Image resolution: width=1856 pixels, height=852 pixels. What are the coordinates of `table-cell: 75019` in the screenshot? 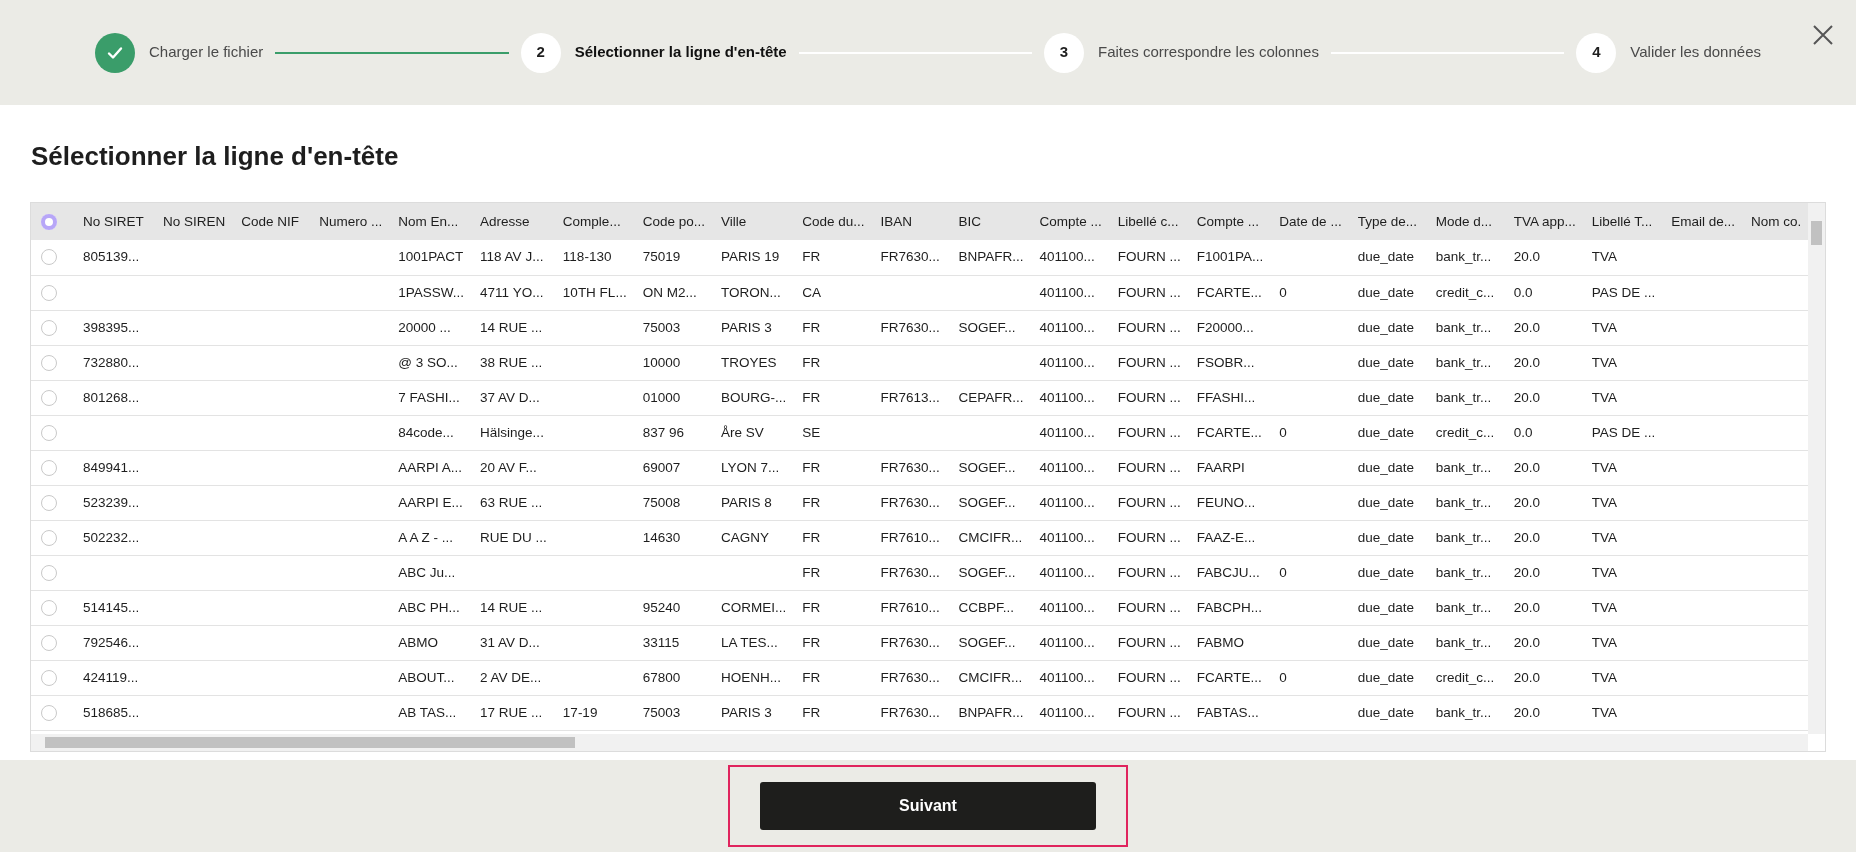 It's located at (673, 258).